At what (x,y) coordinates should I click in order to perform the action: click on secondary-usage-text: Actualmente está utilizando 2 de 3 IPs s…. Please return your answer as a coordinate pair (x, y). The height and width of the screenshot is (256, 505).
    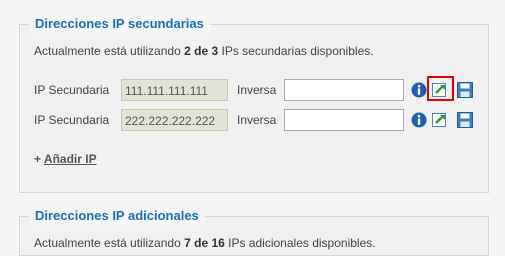
    Looking at the image, I should click on (204, 51).